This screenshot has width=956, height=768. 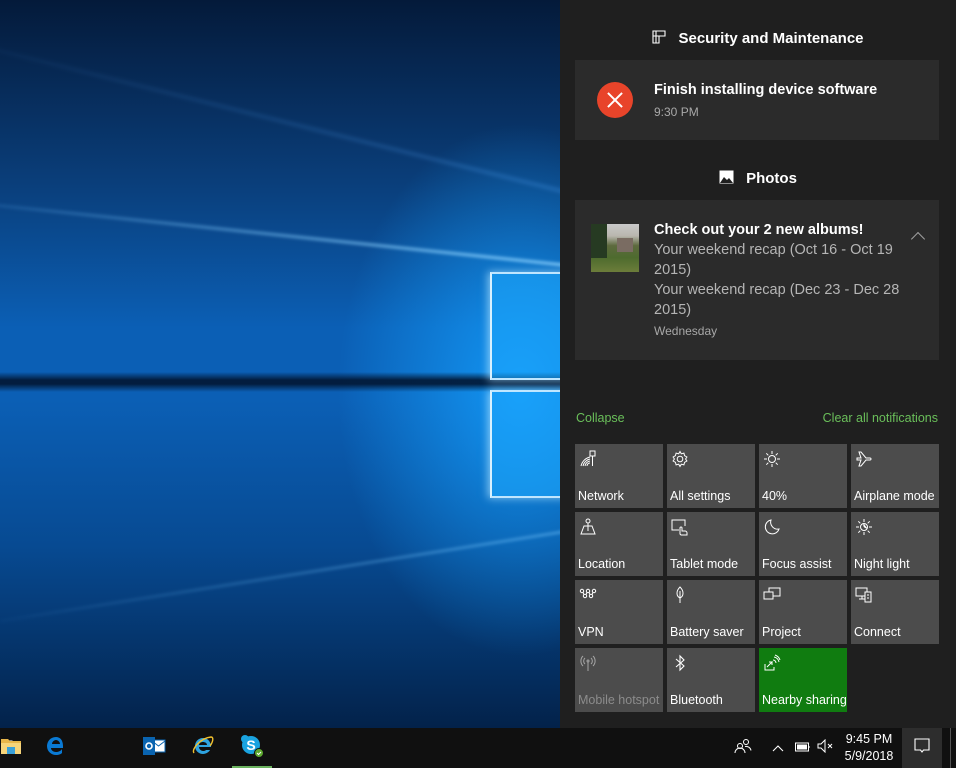 I want to click on quick-action-label: Battery saver, so click(x=707, y=632).